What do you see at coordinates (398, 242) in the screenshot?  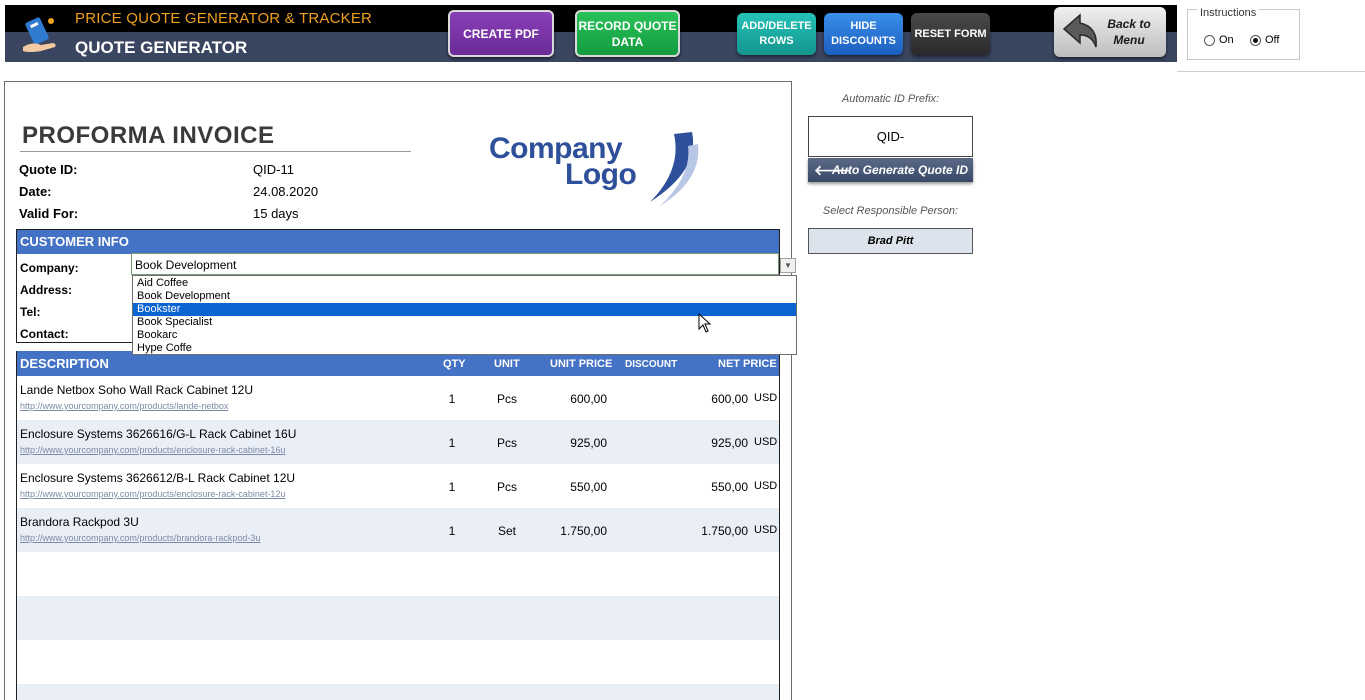 I see `customer-info-header: CUSTOMER INFO` at bounding box center [398, 242].